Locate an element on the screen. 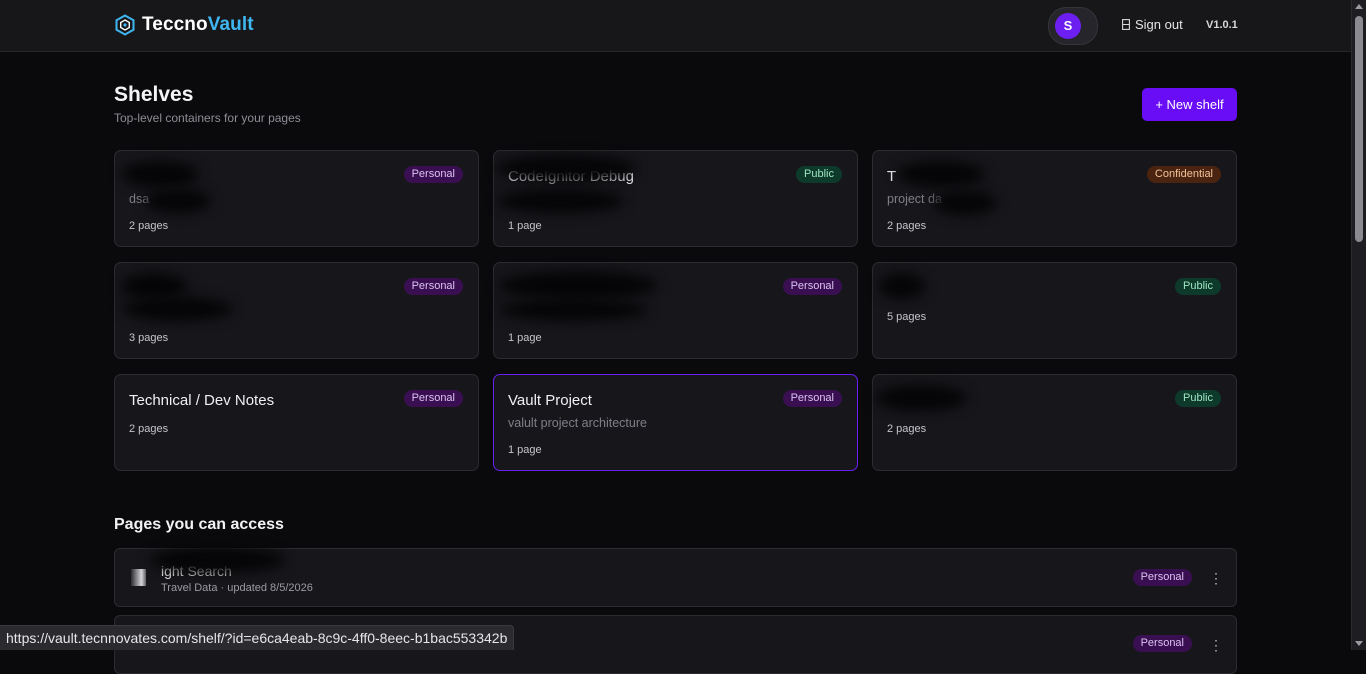  shelf-card: 3 pages Personal is located at coordinates (296, 310).